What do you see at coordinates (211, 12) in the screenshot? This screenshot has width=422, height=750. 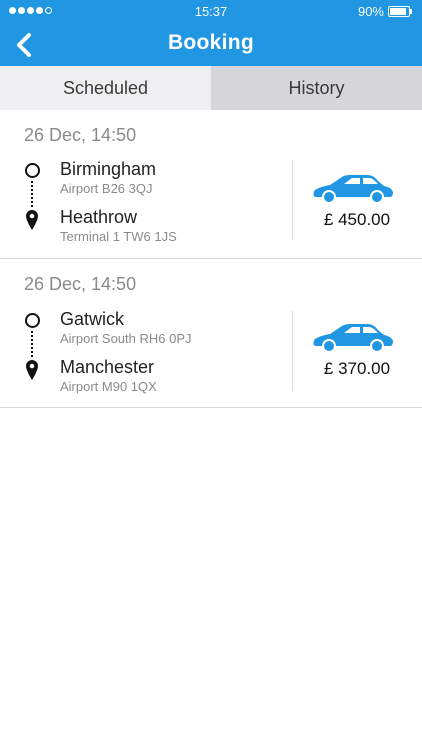 I see `status-bar: 15:37 90%` at bounding box center [211, 12].